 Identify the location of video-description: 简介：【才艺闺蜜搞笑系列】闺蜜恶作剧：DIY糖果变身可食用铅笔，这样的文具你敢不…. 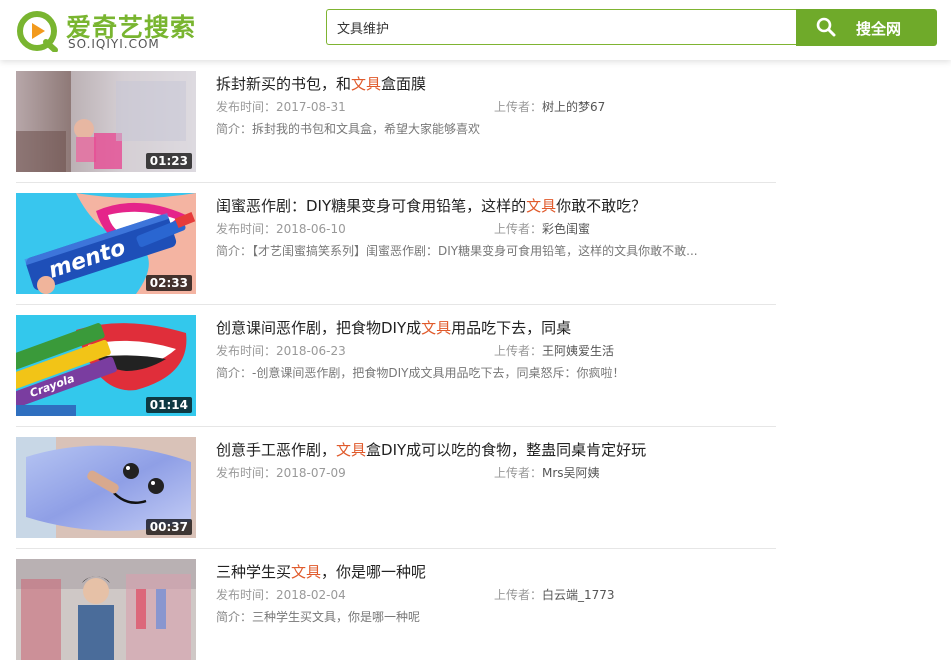
(461, 250).